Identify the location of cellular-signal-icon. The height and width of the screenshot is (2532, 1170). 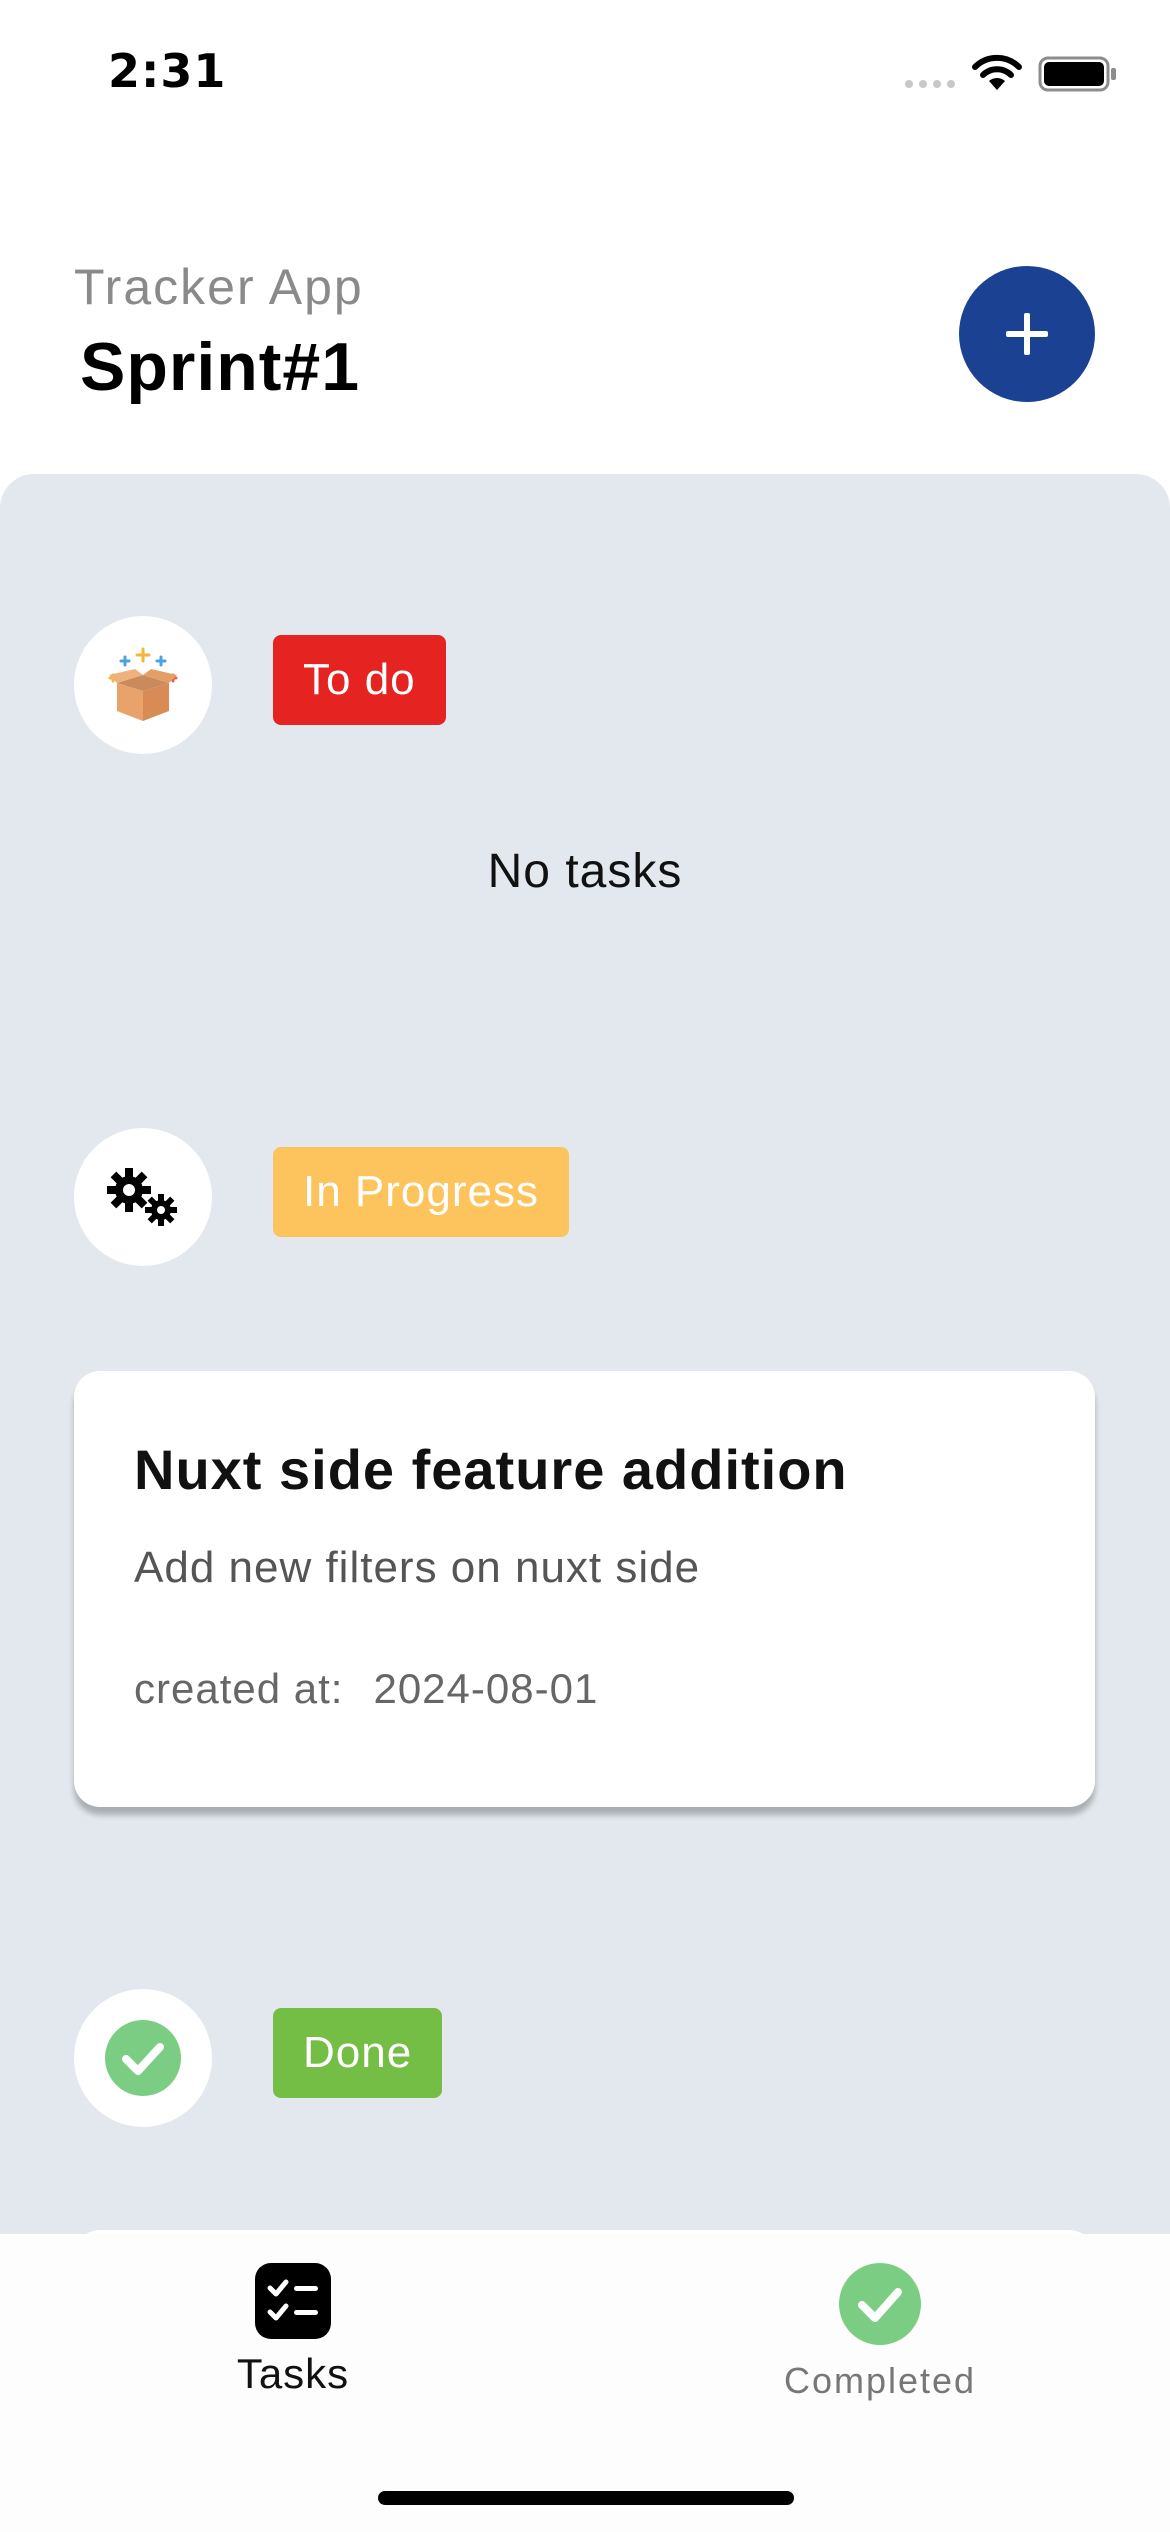
(930, 84).